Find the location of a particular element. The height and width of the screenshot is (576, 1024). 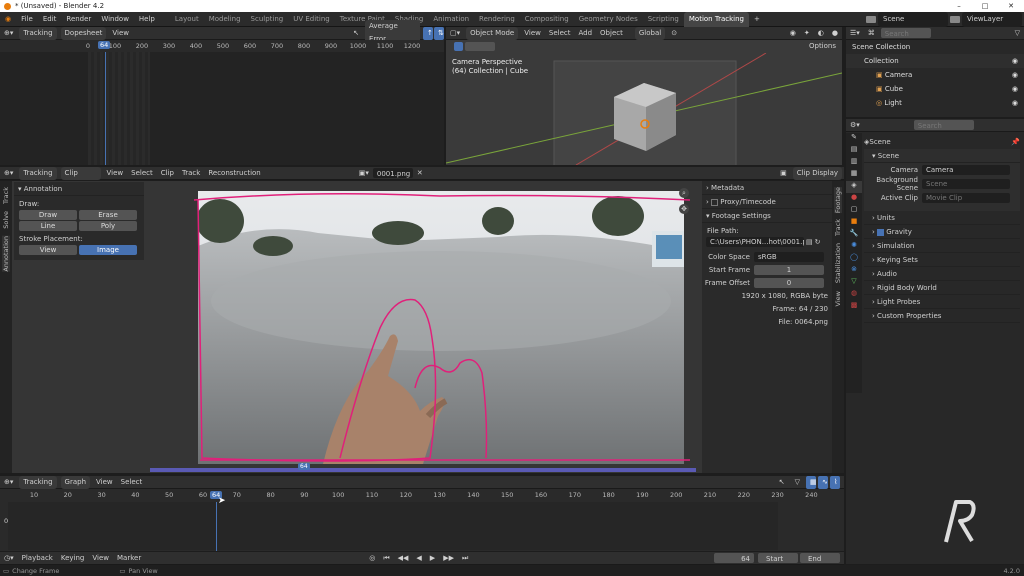

folder-icon: ▤ is located at coordinates (809, 242).